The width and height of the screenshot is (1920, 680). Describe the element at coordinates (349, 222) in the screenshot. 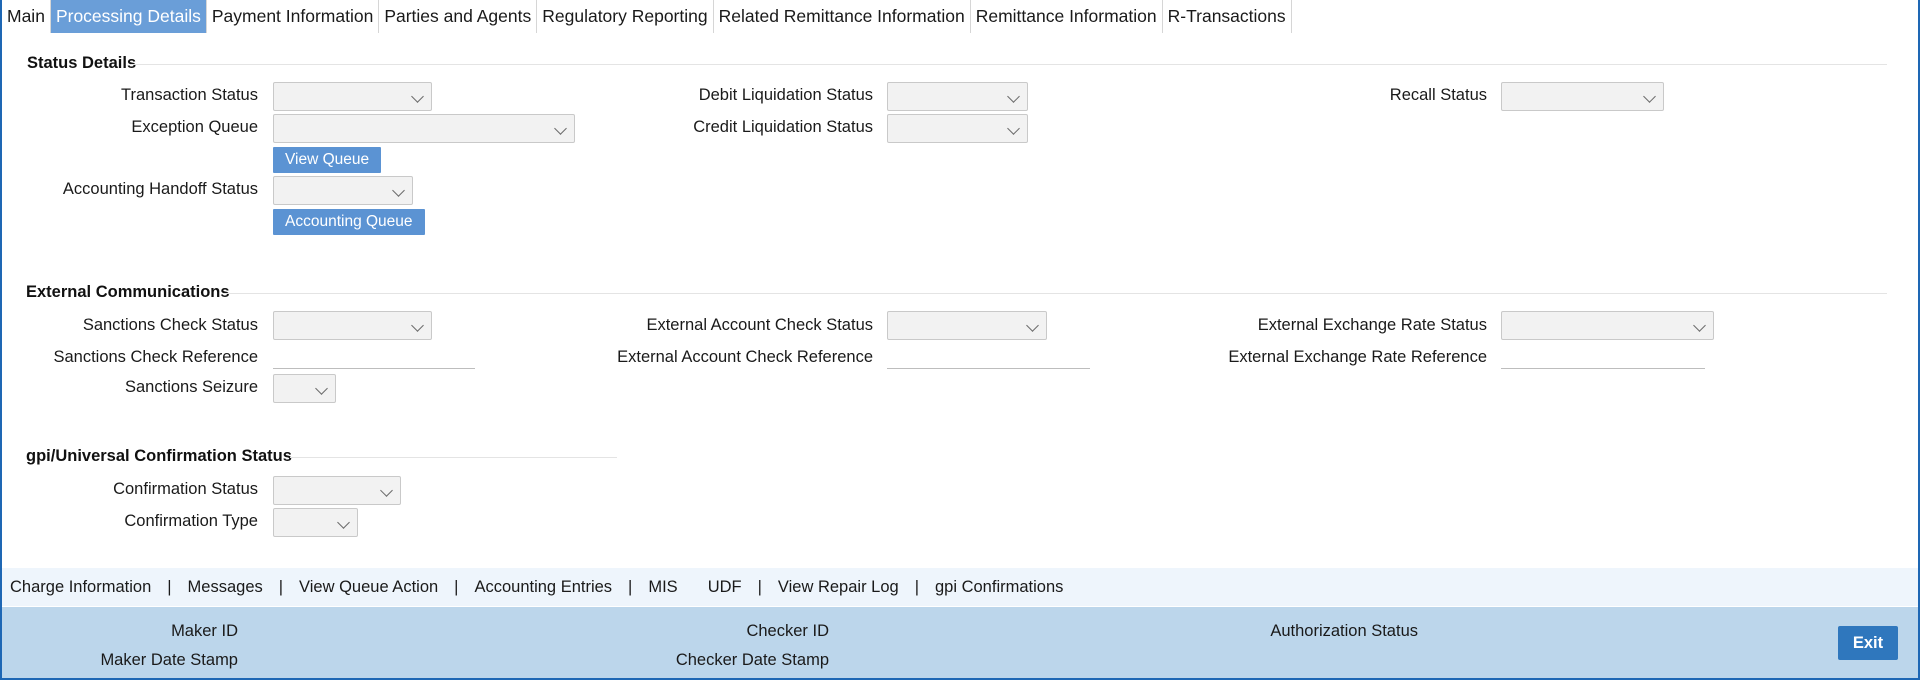

I see `accounting-queue-button: Accounting Queue` at that location.